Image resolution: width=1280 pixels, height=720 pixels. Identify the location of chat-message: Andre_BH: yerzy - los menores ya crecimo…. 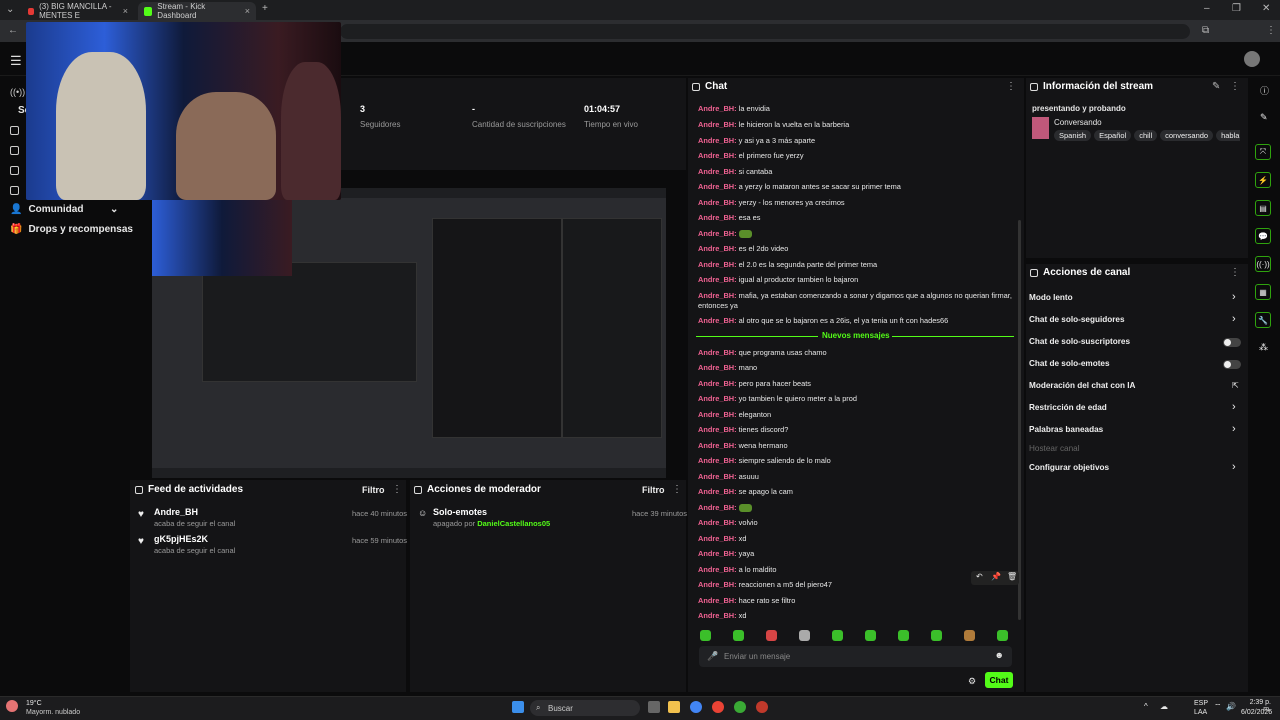
(771, 202).